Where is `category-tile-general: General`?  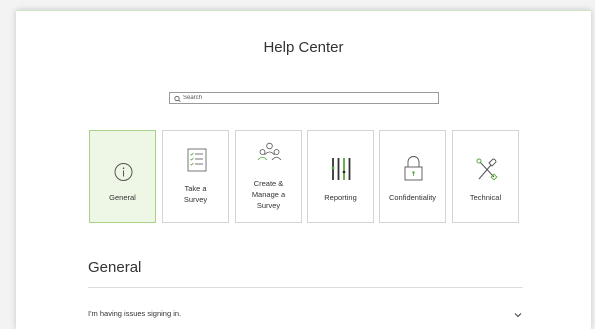 category-tile-general: General is located at coordinates (122, 176).